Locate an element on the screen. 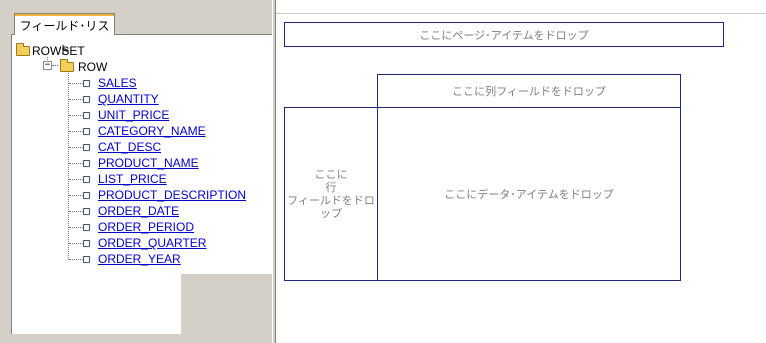  field-link: QUANTITY is located at coordinates (128, 99).